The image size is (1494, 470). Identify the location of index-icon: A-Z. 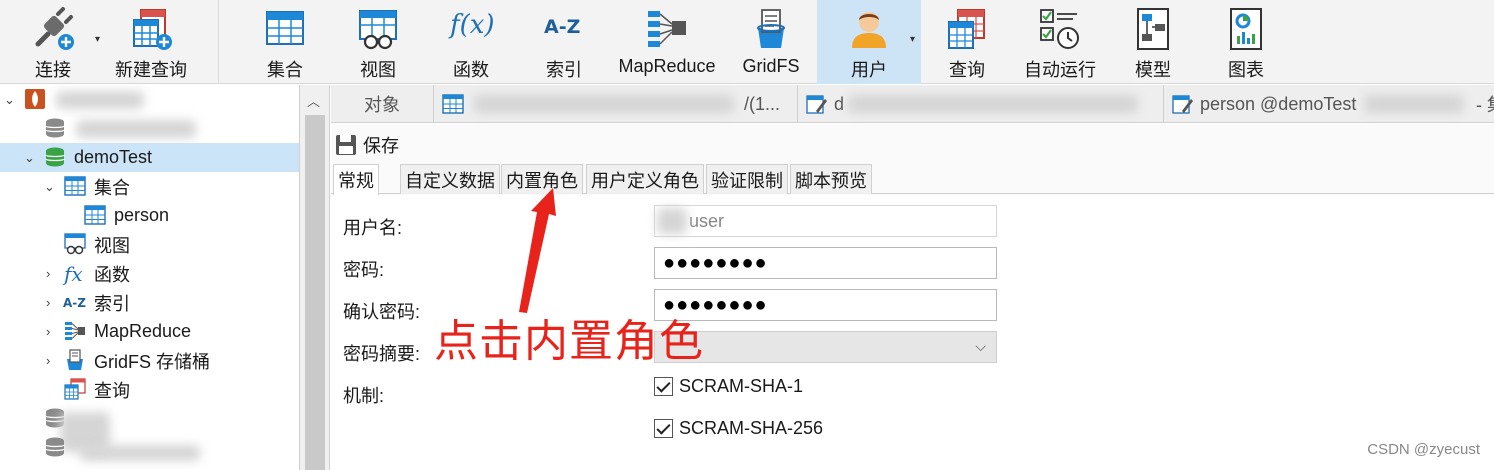
(74, 302).